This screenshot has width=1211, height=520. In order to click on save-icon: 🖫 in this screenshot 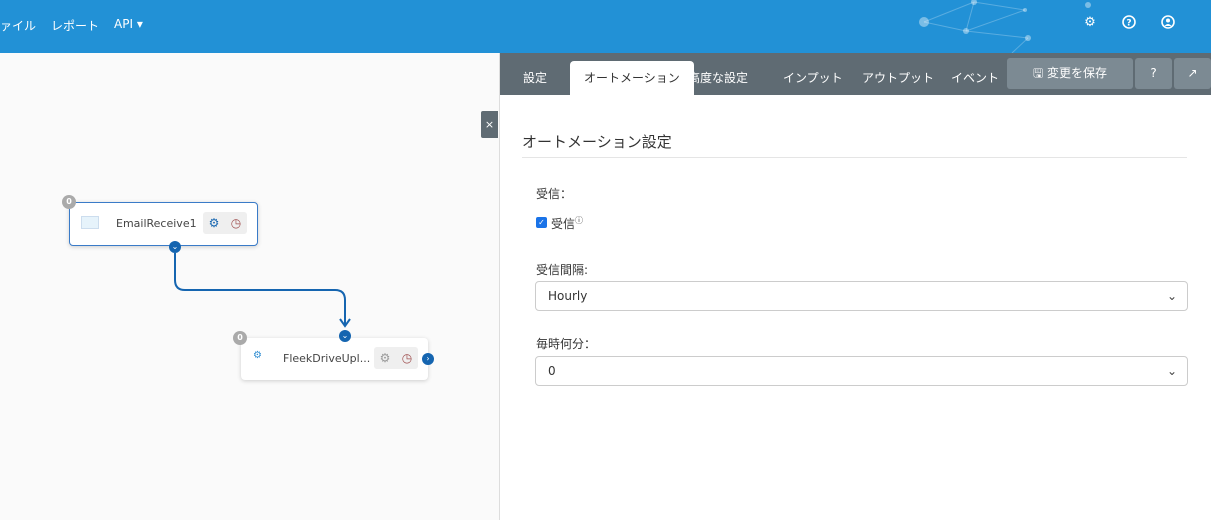, I will do `click(1038, 73)`.